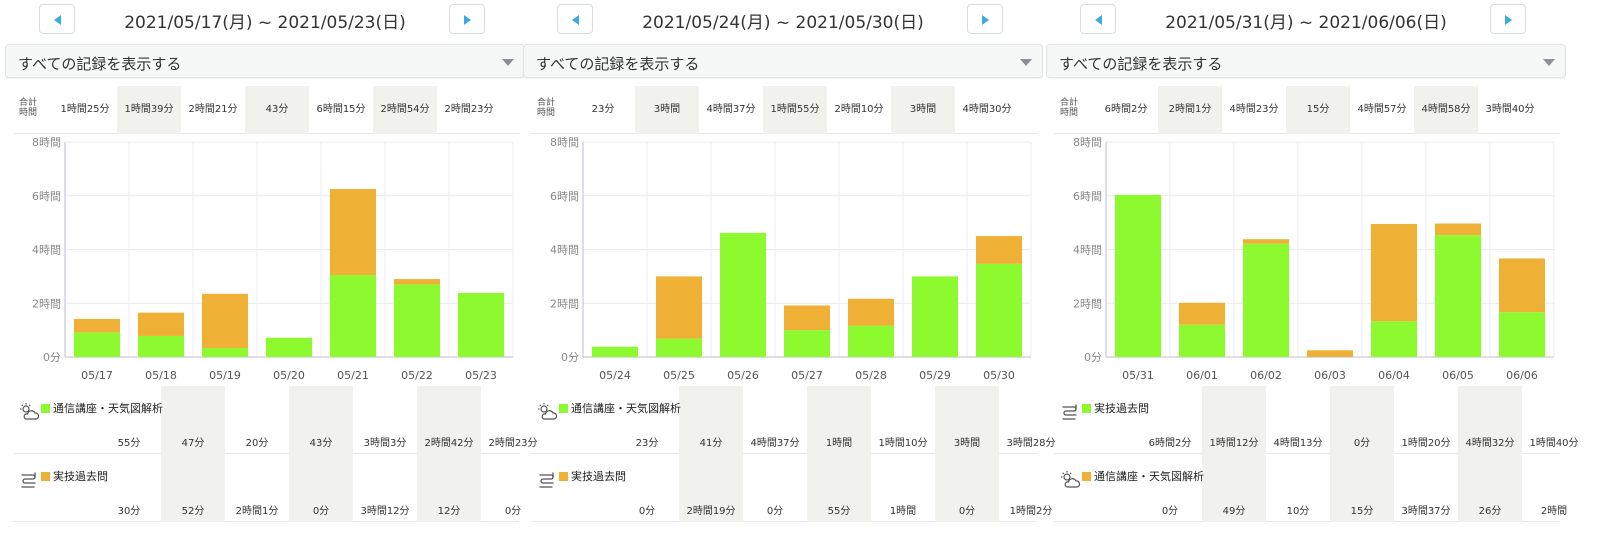 The width and height of the screenshot is (1617, 556). I want to click on daily-total: 6時間15分, so click(341, 109).